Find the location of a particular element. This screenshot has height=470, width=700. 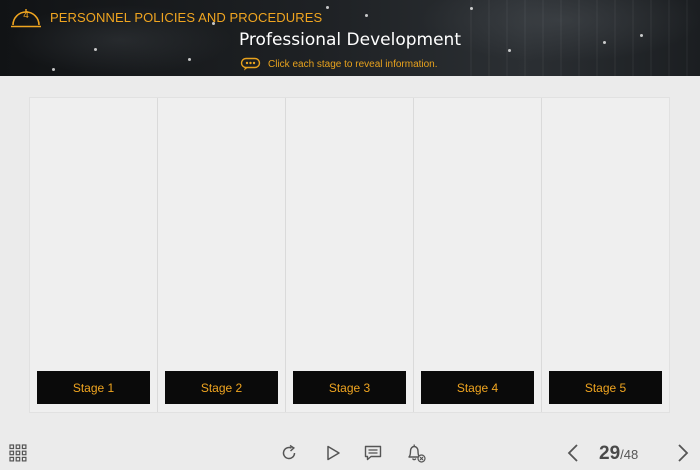

stage-3-button: Stage 3 is located at coordinates (349, 387).